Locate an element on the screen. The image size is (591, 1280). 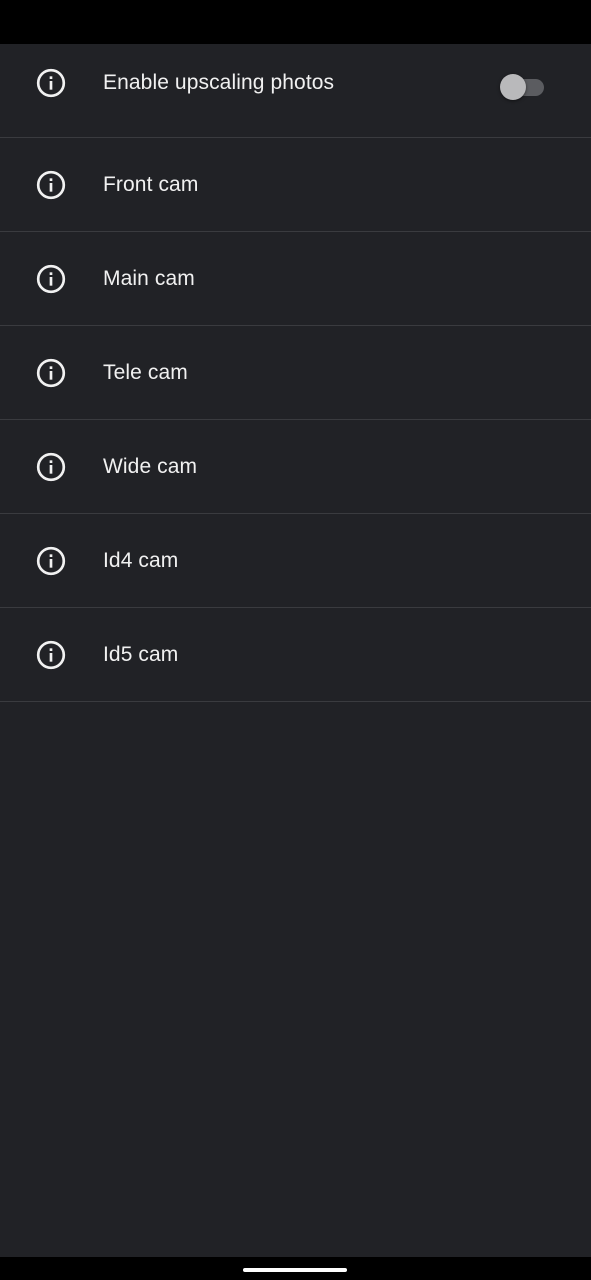
setting-label: Id5 cam is located at coordinates (141, 654).